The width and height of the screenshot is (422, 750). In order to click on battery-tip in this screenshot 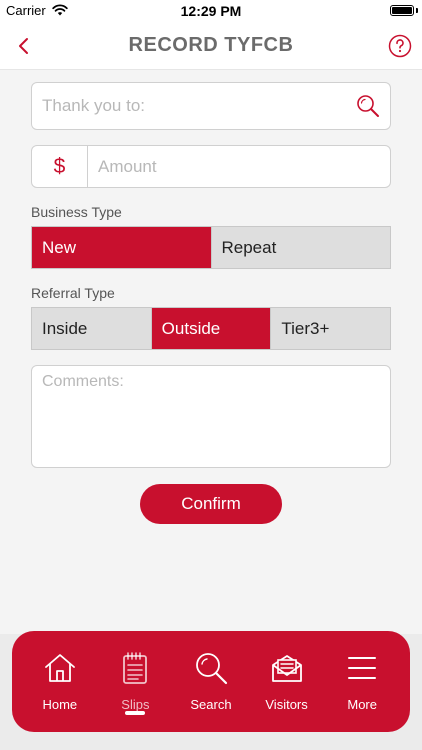, I will do `click(417, 10)`.